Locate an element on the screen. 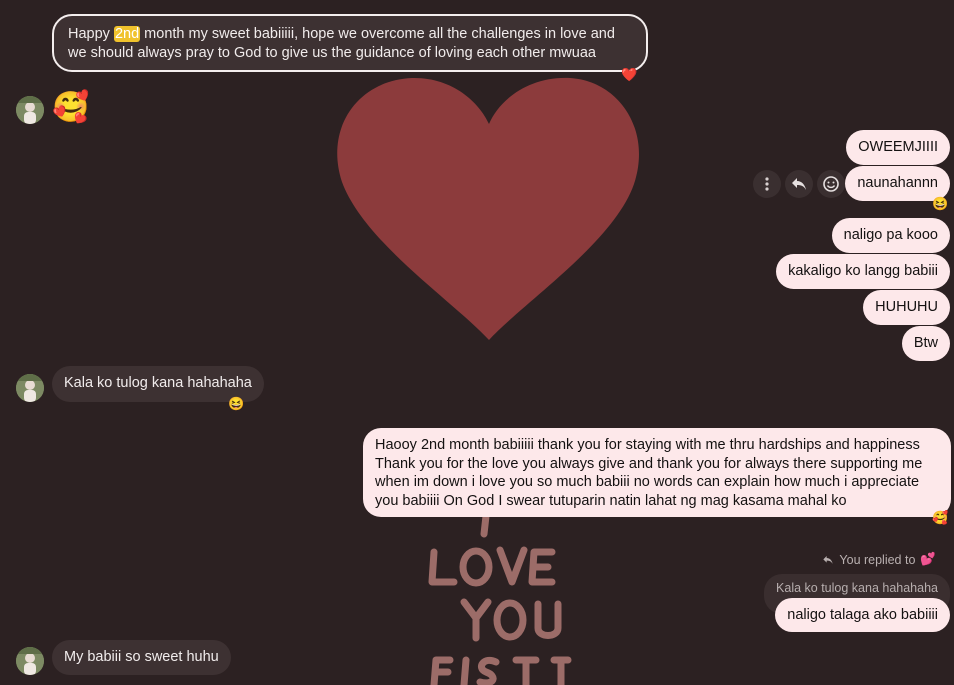 This screenshot has height=685, width=954. background-heart is located at coordinates (488, 208).